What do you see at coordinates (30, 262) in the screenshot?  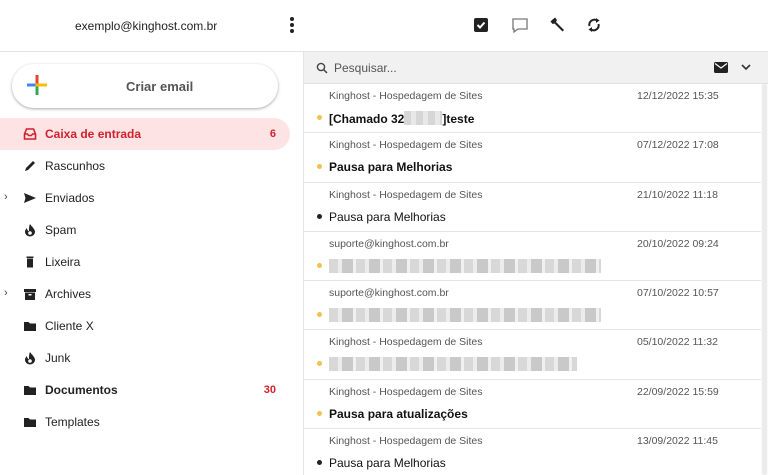 I see `trash-icon` at bounding box center [30, 262].